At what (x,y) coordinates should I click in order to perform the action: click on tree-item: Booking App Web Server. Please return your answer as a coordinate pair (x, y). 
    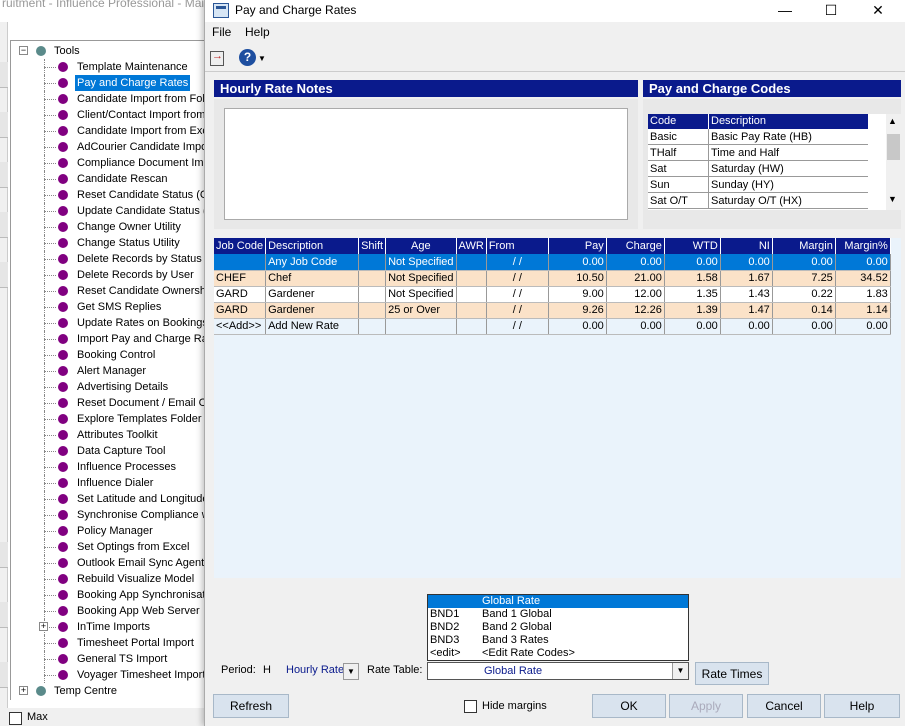
    Looking at the image, I should click on (108, 611).